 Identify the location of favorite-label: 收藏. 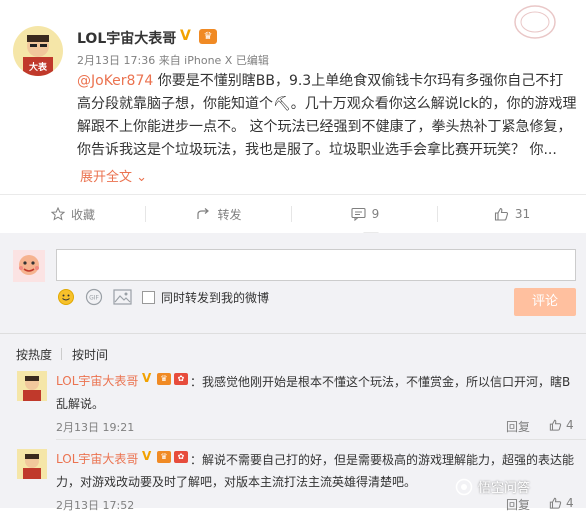
(82, 214).